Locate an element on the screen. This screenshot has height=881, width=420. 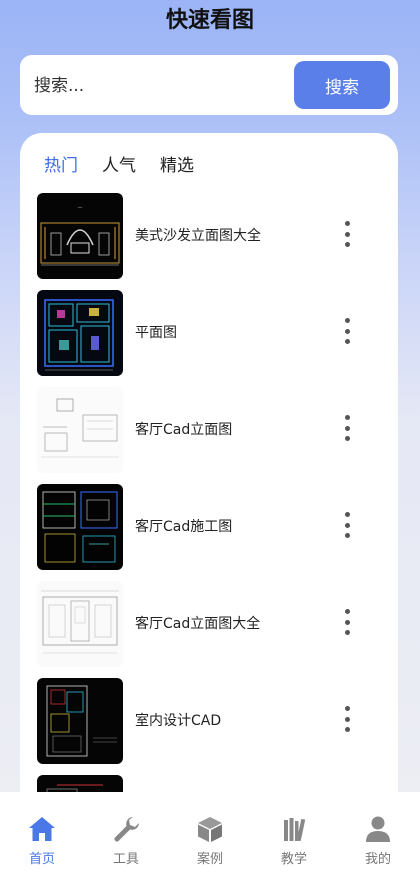
nav-label: 教学 is located at coordinates (293, 859).